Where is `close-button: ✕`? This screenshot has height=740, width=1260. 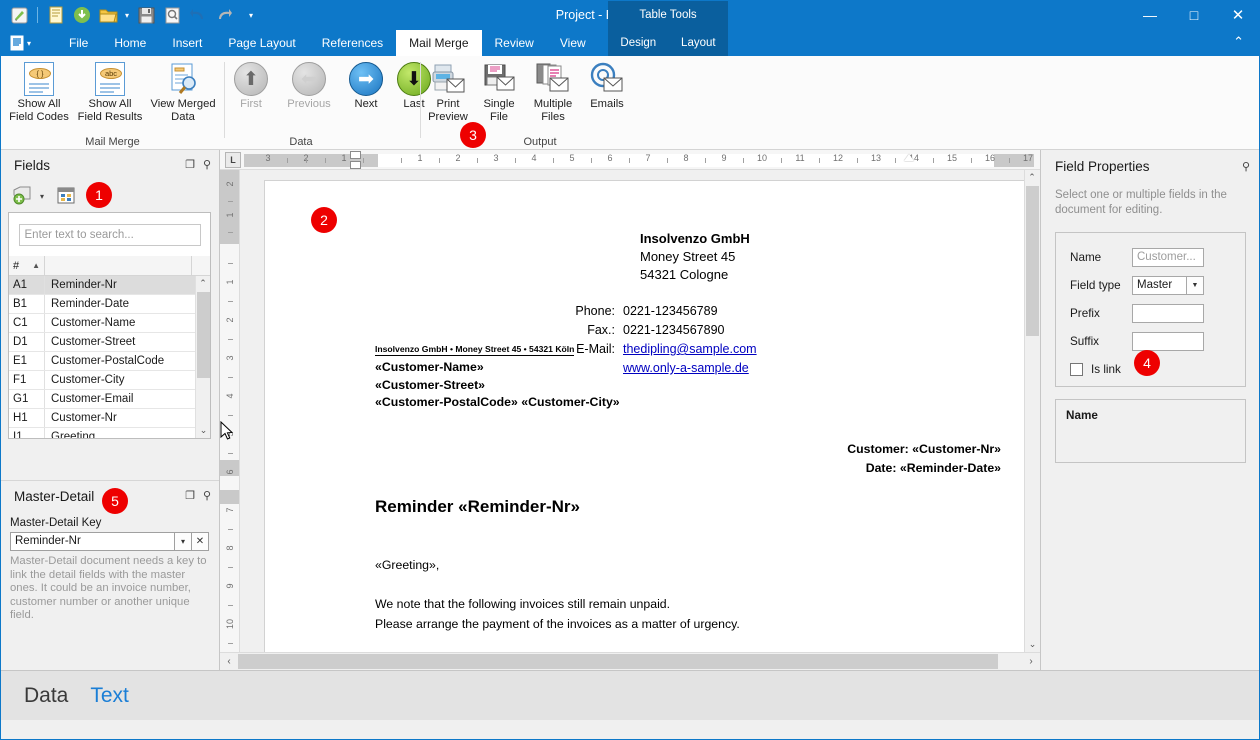 close-button: ✕ is located at coordinates (1238, 15).